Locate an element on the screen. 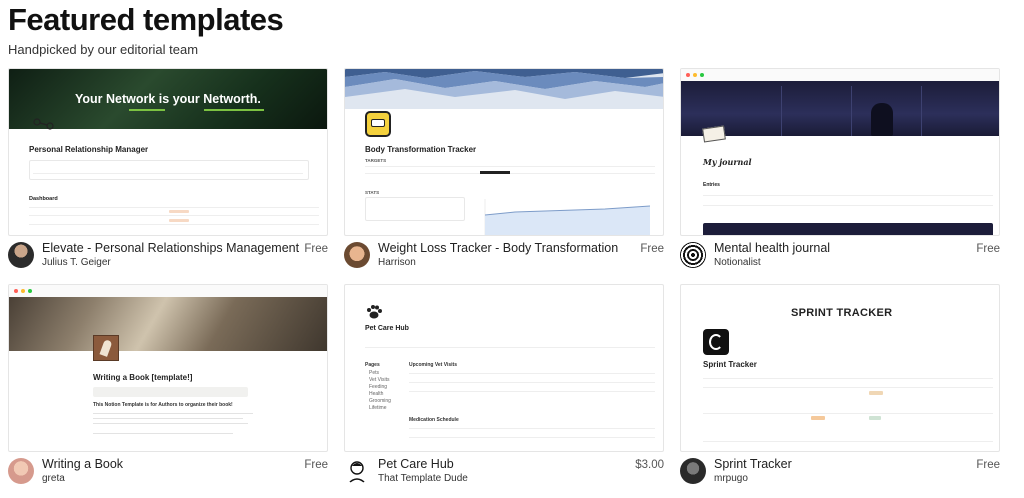 The width and height of the screenshot is (1024, 498). scale-icon is located at coordinates (378, 124).